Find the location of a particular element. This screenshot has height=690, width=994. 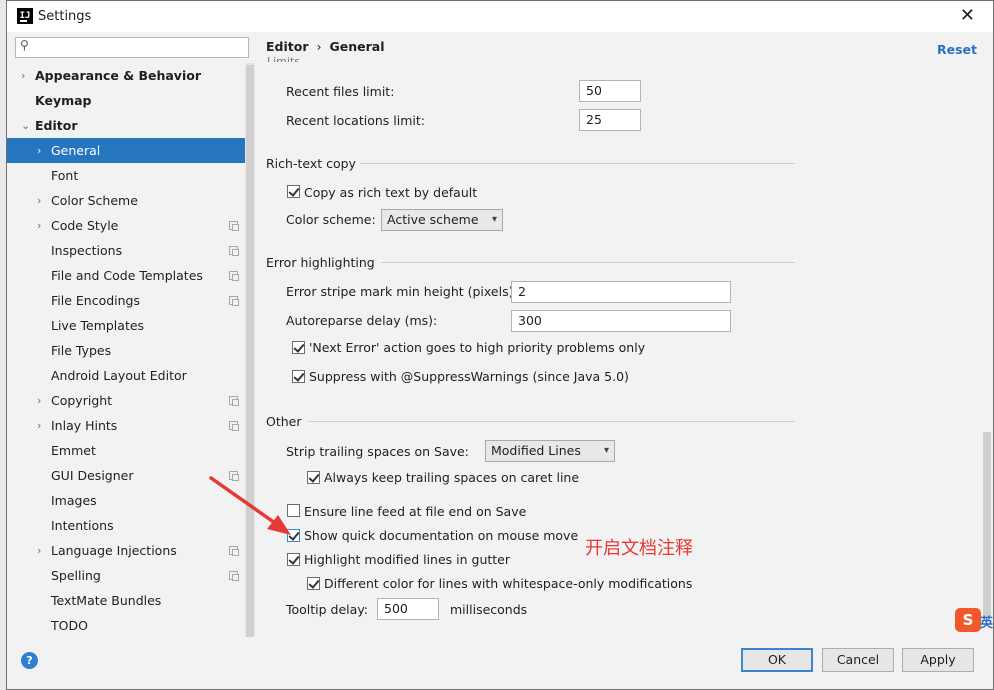

sidebar-item-label: GUI Designer is located at coordinates (92, 475).